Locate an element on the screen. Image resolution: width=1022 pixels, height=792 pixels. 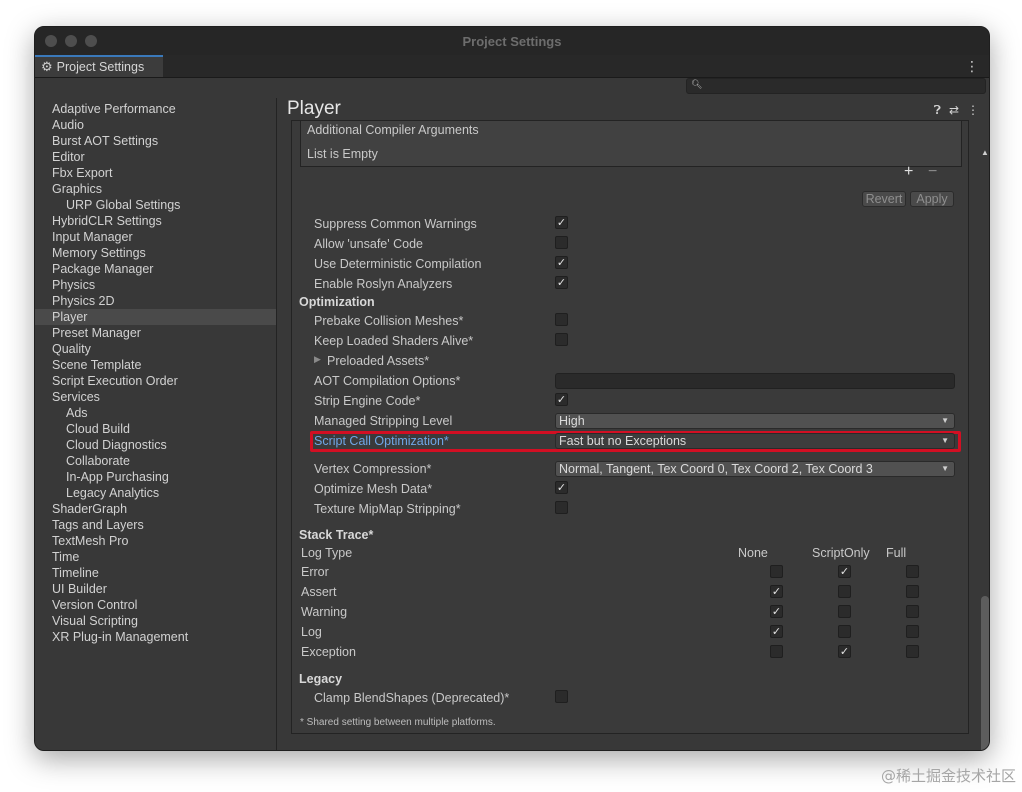
mipmap-strip-checkbox is located at coordinates (561, 507).